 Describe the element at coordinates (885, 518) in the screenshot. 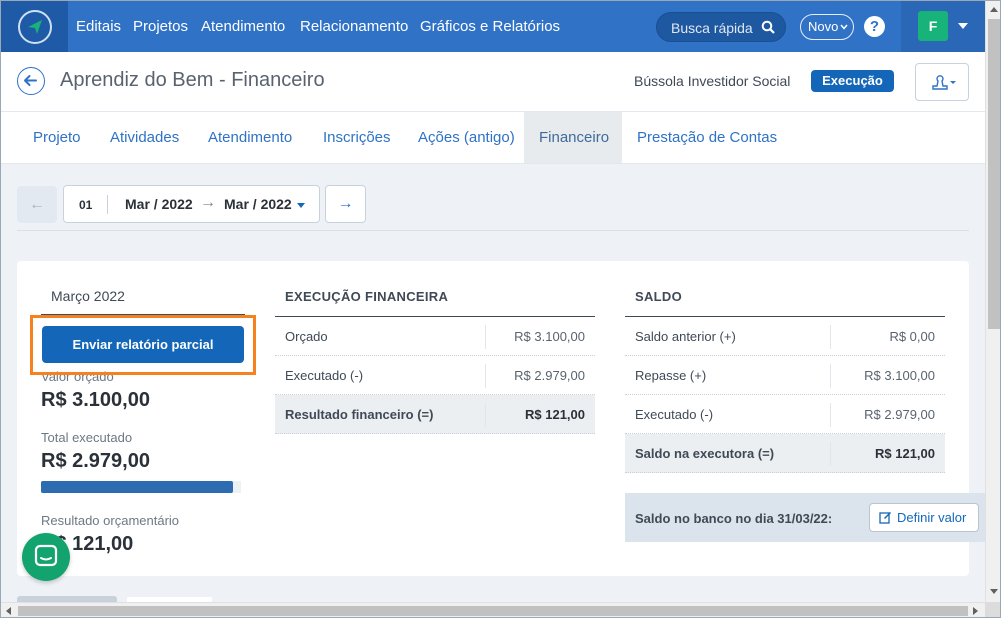

I see `edit-icon` at that location.